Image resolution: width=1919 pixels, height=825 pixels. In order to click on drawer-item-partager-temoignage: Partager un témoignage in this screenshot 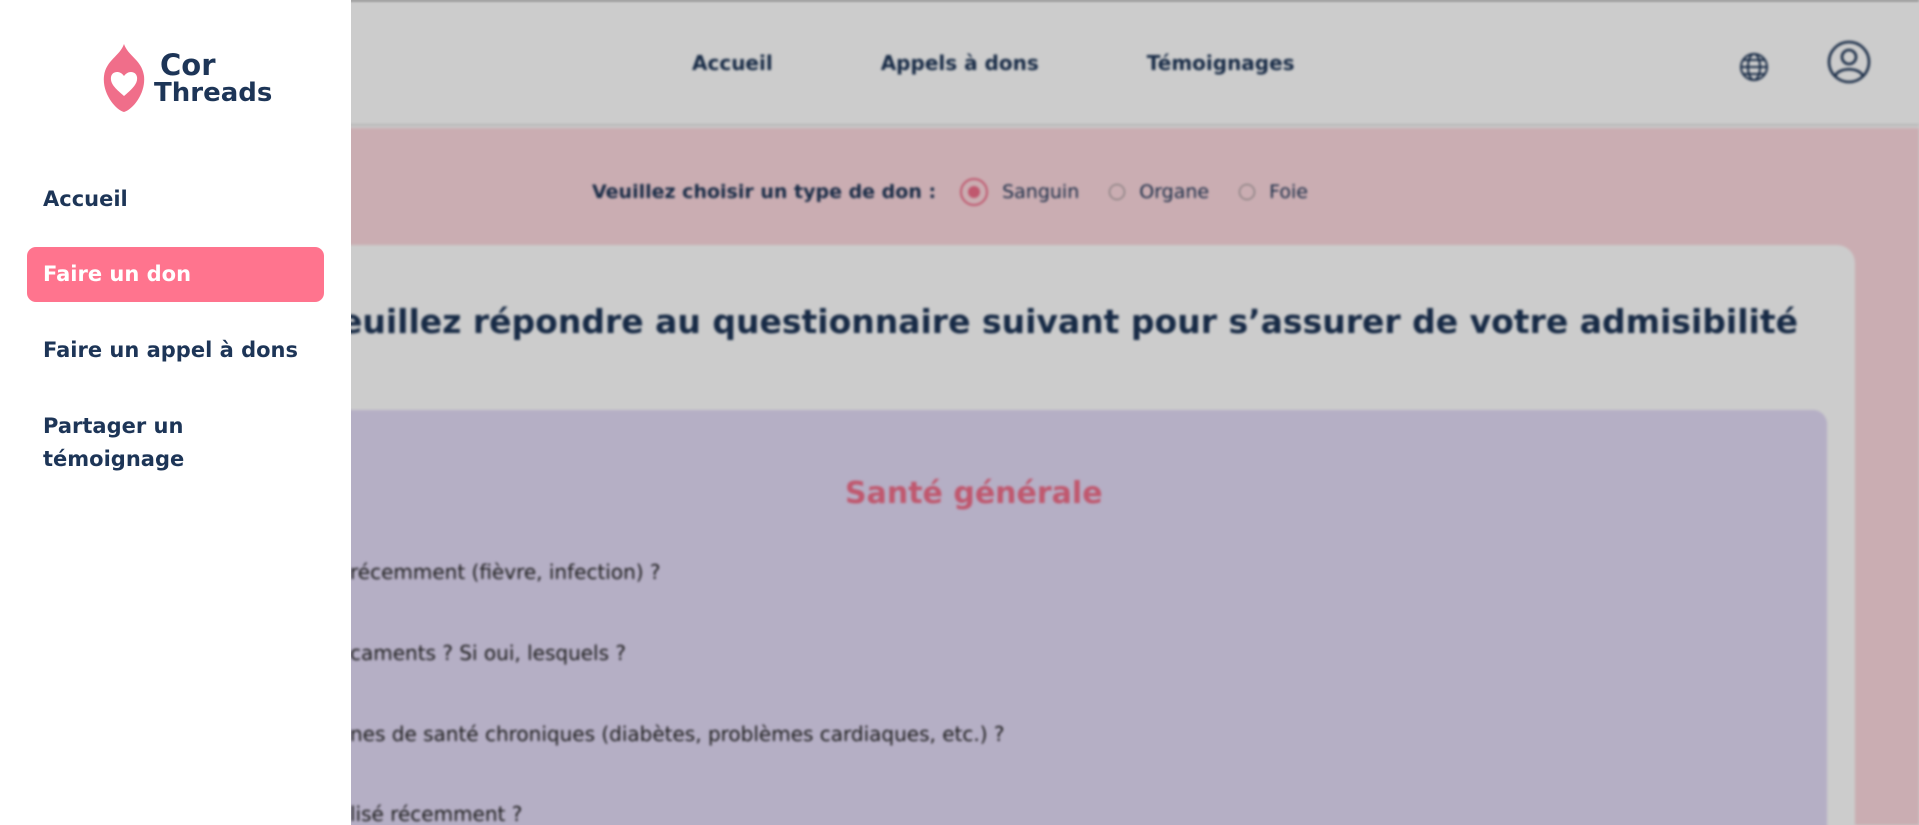, I will do `click(157, 442)`.